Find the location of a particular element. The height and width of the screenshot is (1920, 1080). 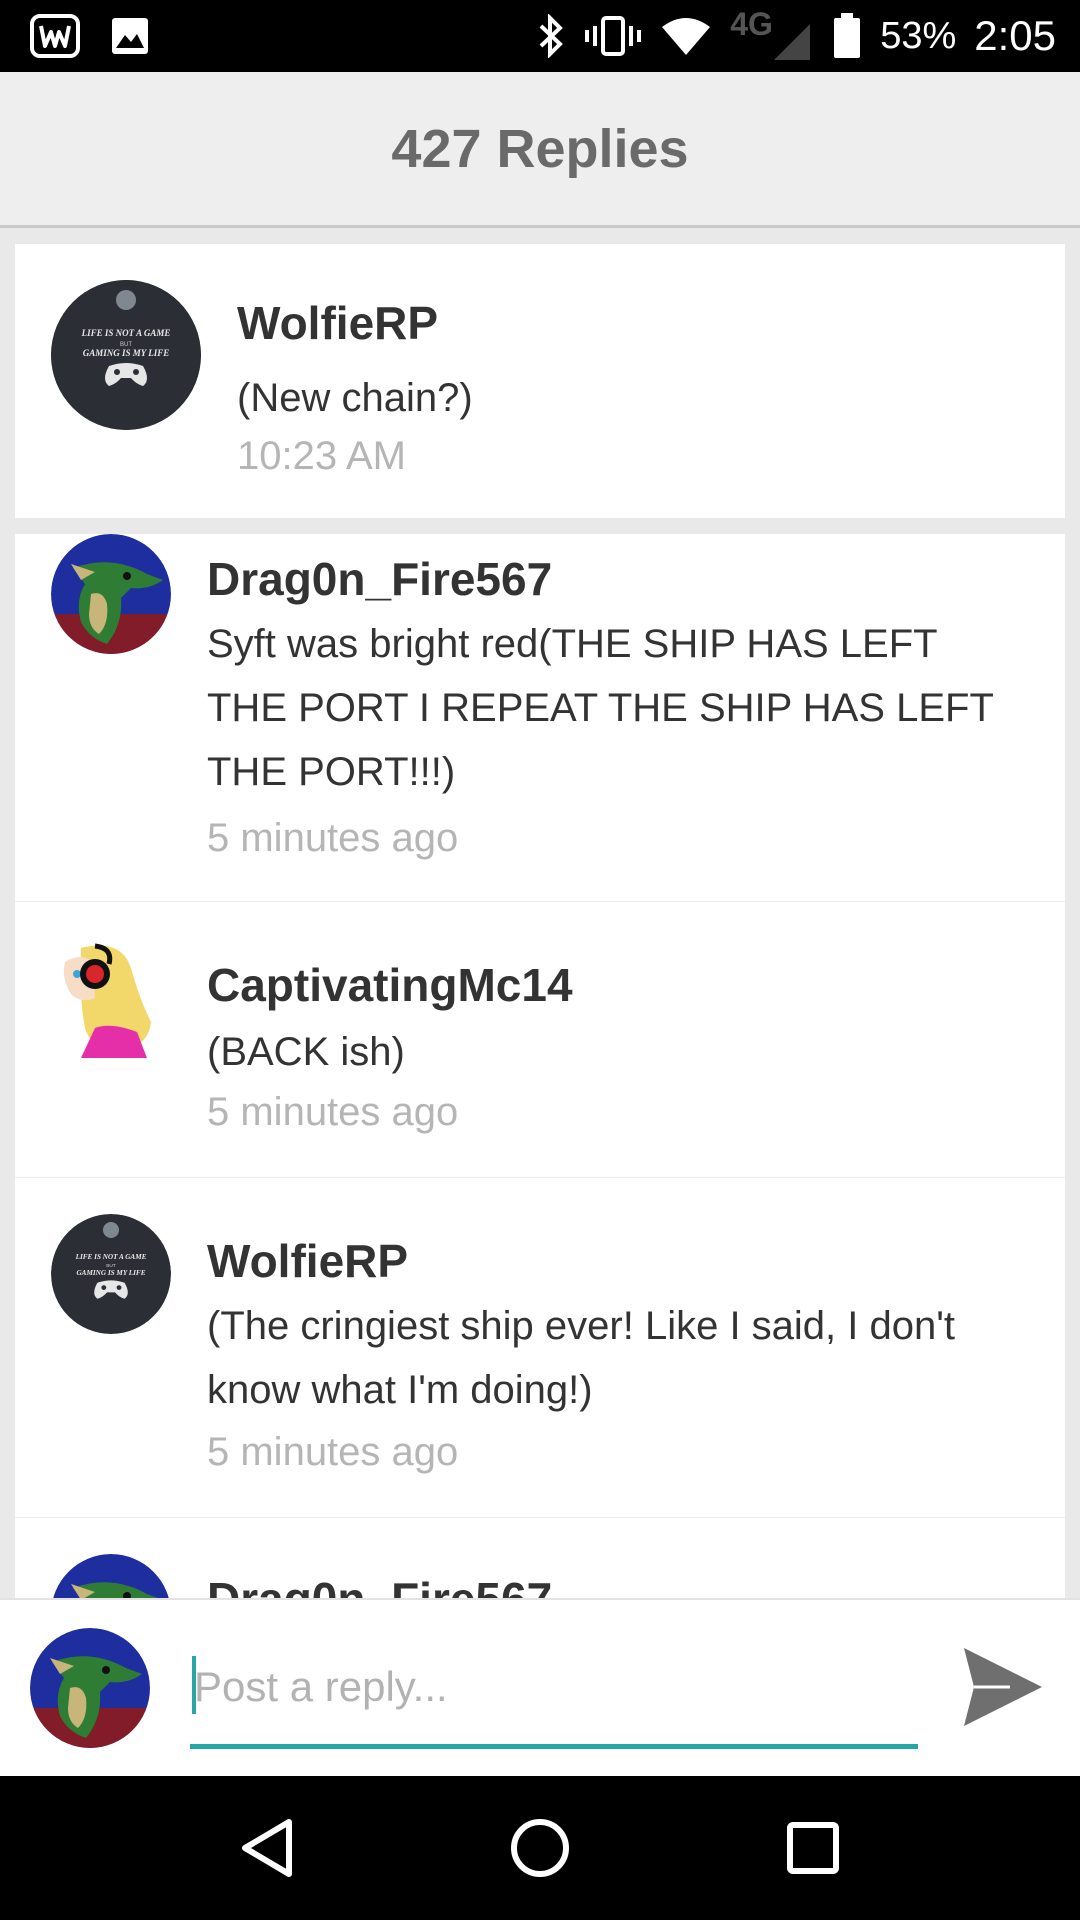

send-icon is located at coordinates (1003, 1687).